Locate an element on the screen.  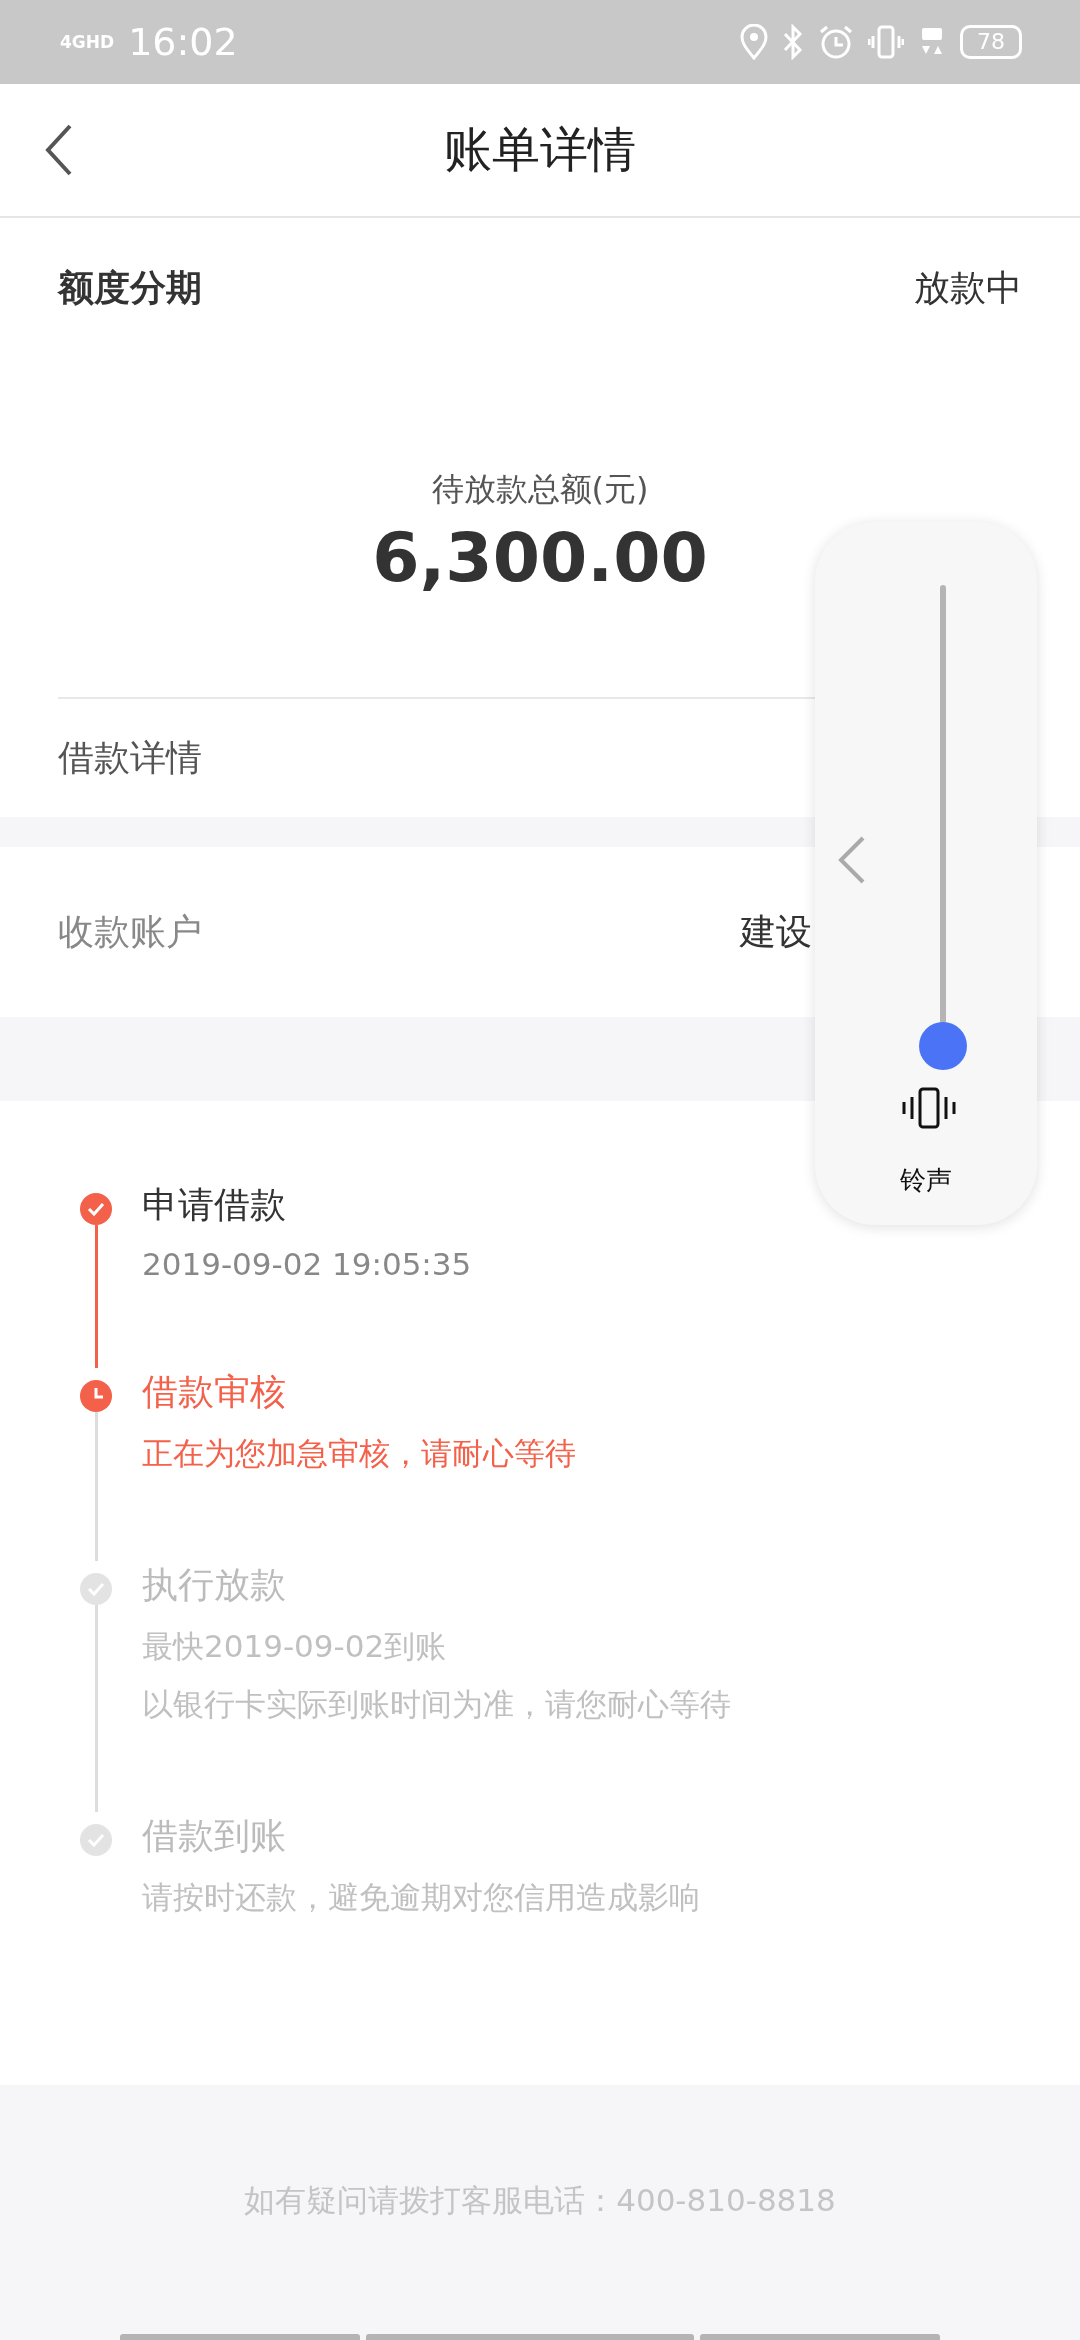
step-detail: 请按时还款，避免逾期对您信用造成影响 is located at coordinates (421, 1897).